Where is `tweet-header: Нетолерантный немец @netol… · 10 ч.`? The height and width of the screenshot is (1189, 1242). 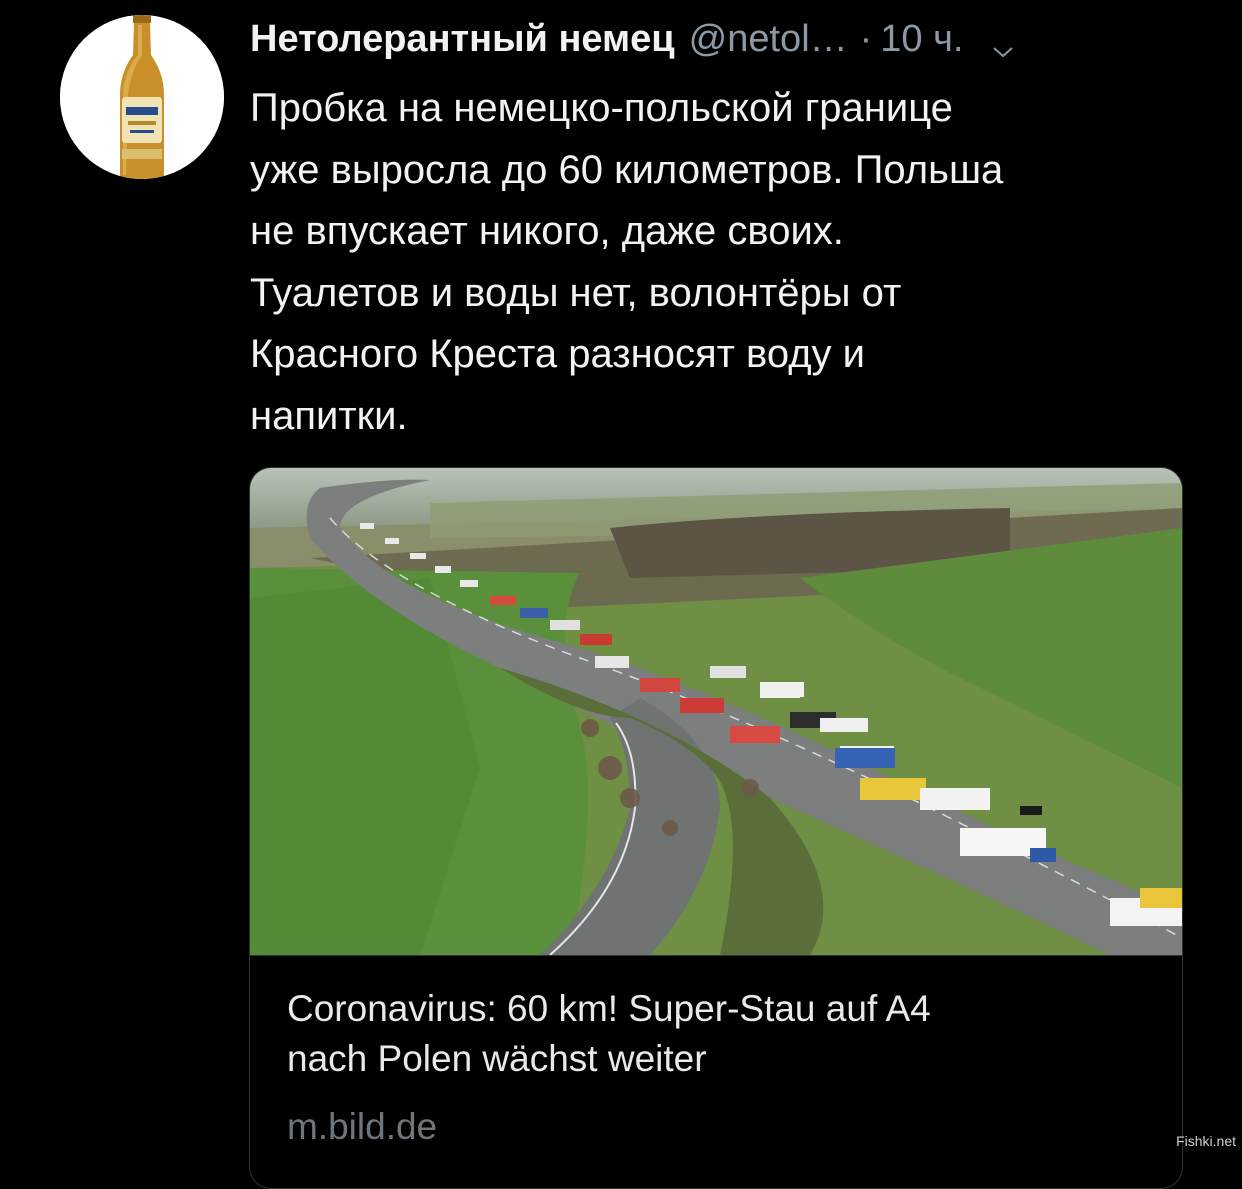
tweet-header: Нетолерантный немец @netol… · 10 ч. is located at coordinates (730, 39).